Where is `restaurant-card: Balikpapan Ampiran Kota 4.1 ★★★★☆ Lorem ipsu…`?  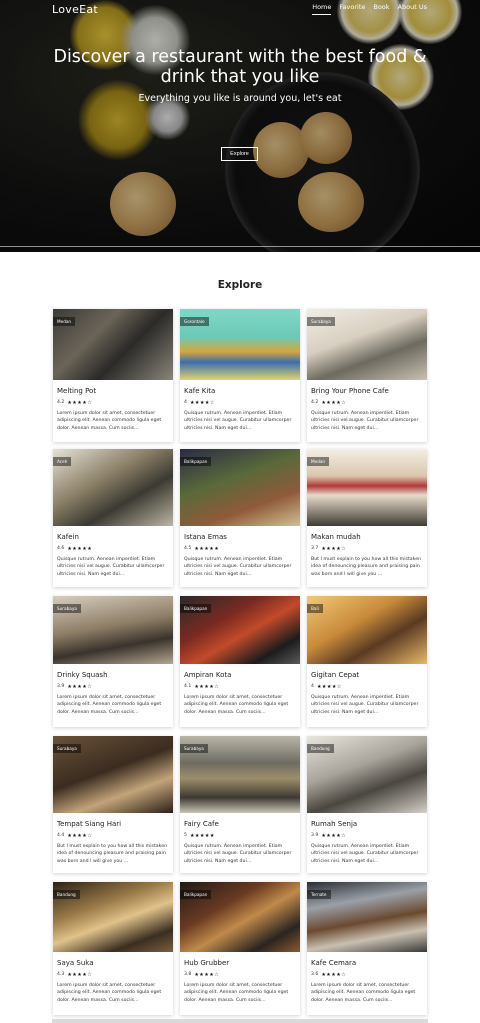 restaurant-card: Balikpapan Ampiran Kota 4.1 ★★★★☆ Lorem ipsu… is located at coordinates (240, 661).